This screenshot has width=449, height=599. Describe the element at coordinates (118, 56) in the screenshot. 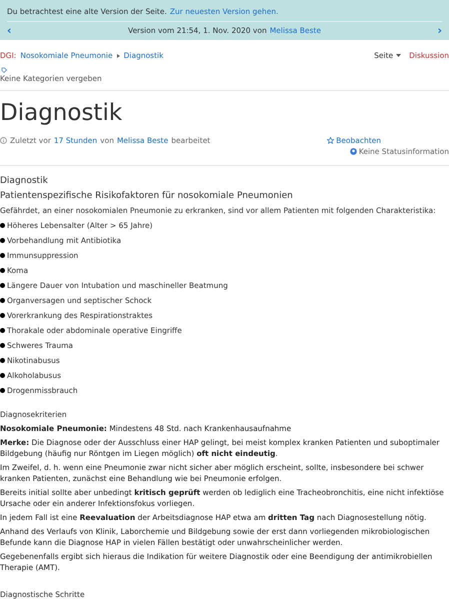

I see `breadcrumb-separator-icon` at that location.